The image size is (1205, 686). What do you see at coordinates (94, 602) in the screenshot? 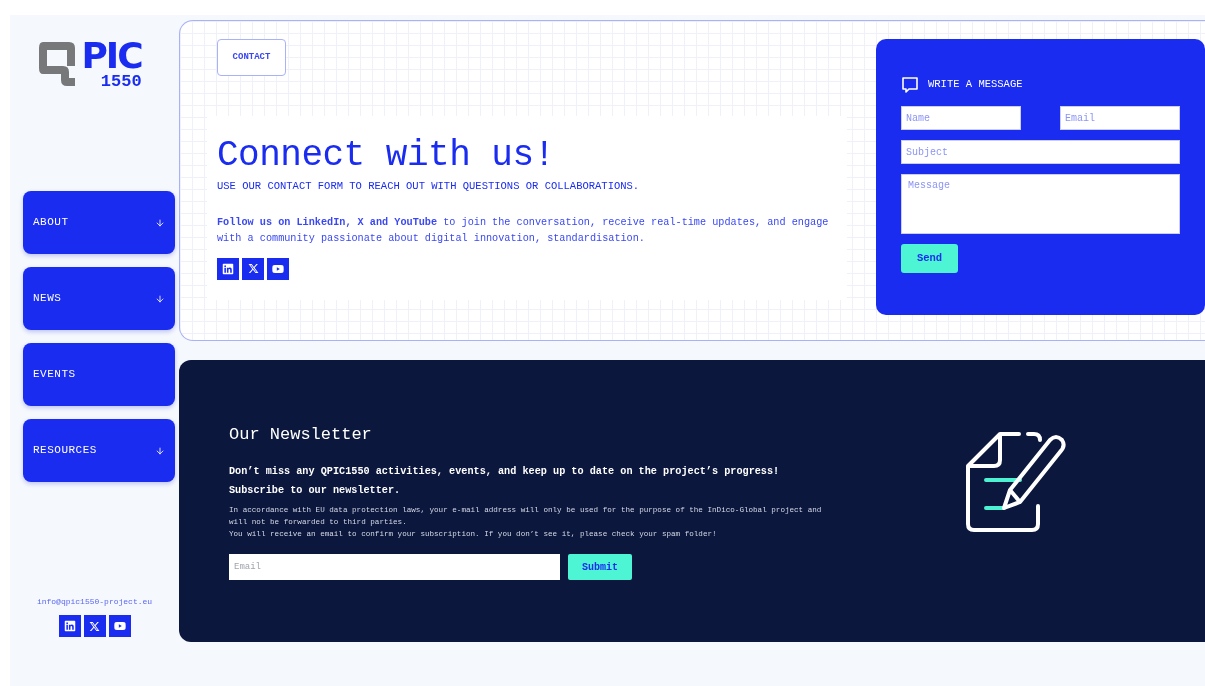
I see `email-link: info@qpic1550-project.eu` at bounding box center [94, 602].